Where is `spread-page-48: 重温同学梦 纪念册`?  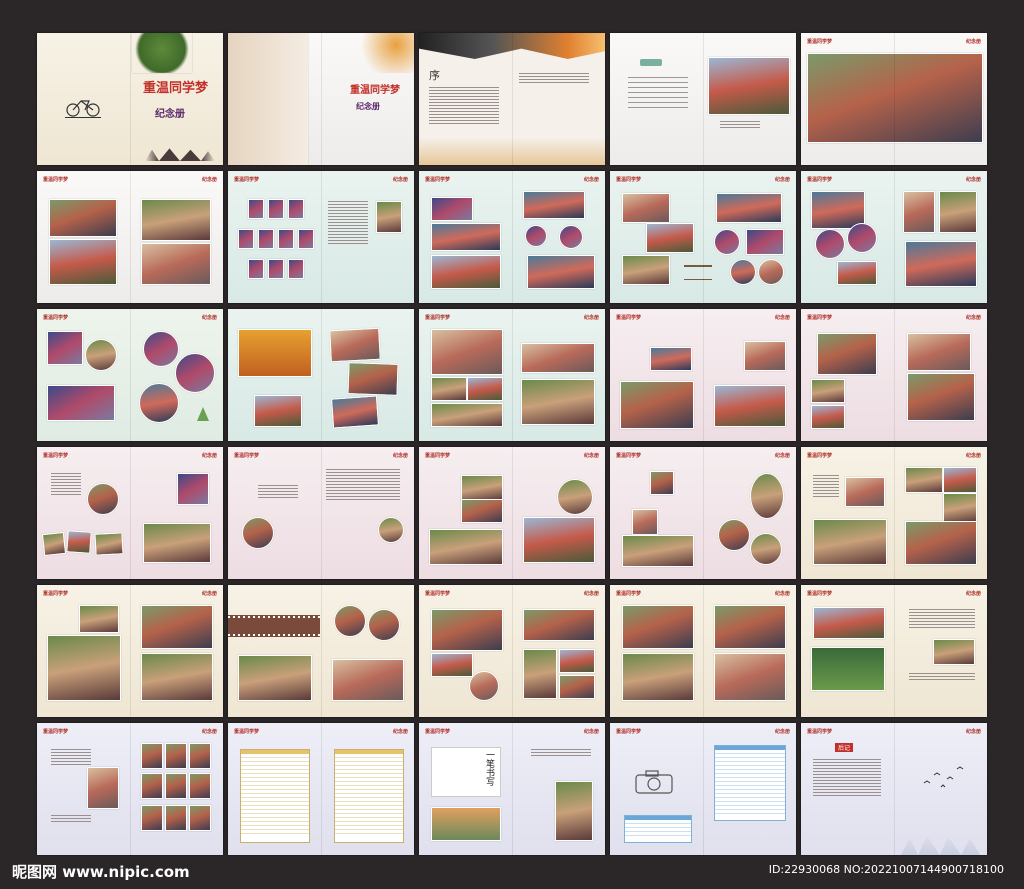
spread-page-48: 重温同学梦 纪念册 is located at coordinates (321, 789).